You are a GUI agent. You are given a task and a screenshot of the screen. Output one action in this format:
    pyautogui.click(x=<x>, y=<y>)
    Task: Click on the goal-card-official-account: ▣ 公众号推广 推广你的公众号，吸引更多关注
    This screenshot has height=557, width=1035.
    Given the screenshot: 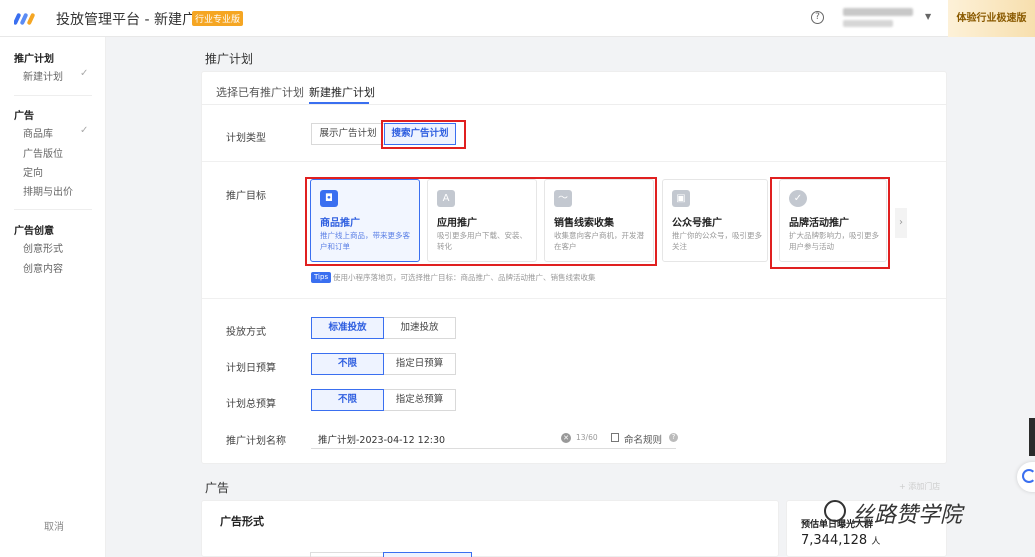 What is the action you would take?
    pyautogui.click(x=715, y=220)
    